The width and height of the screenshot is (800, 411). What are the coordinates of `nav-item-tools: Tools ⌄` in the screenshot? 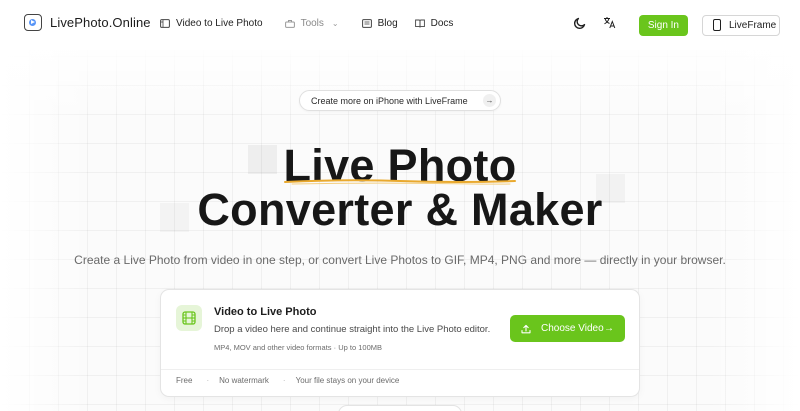 It's located at (311, 23).